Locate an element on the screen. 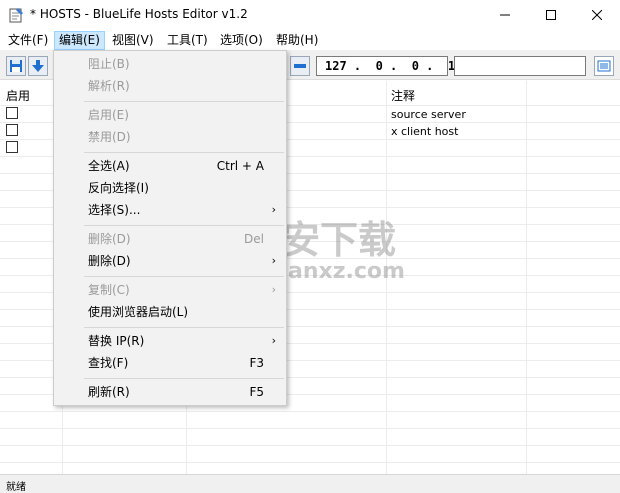 Image resolution: width=620 pixels, height=493 pixels. close-icon is located at coordinates (597, 15).